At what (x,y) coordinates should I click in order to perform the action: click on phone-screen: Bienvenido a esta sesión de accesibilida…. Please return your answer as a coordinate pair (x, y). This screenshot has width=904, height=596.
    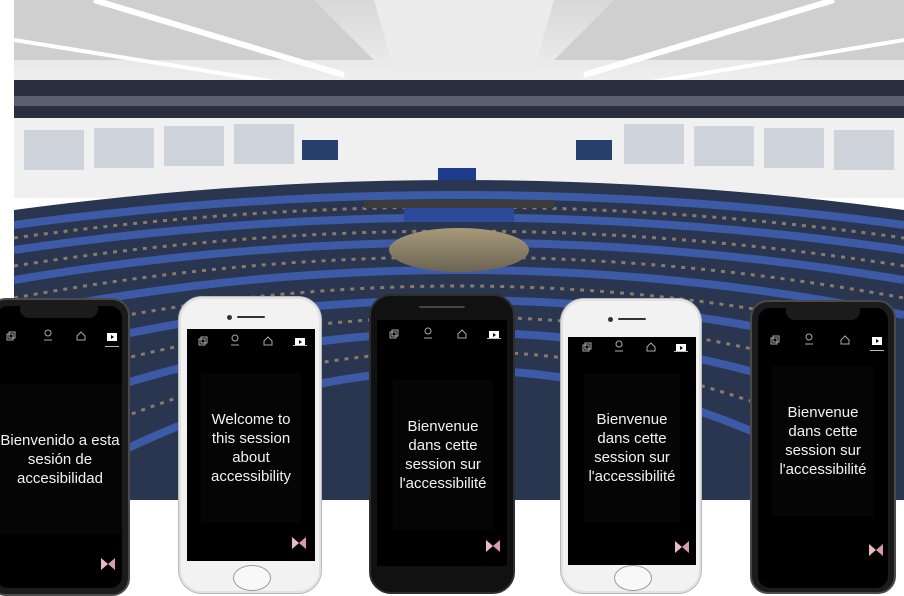
    Looking at the image, I should click on (61, 447).